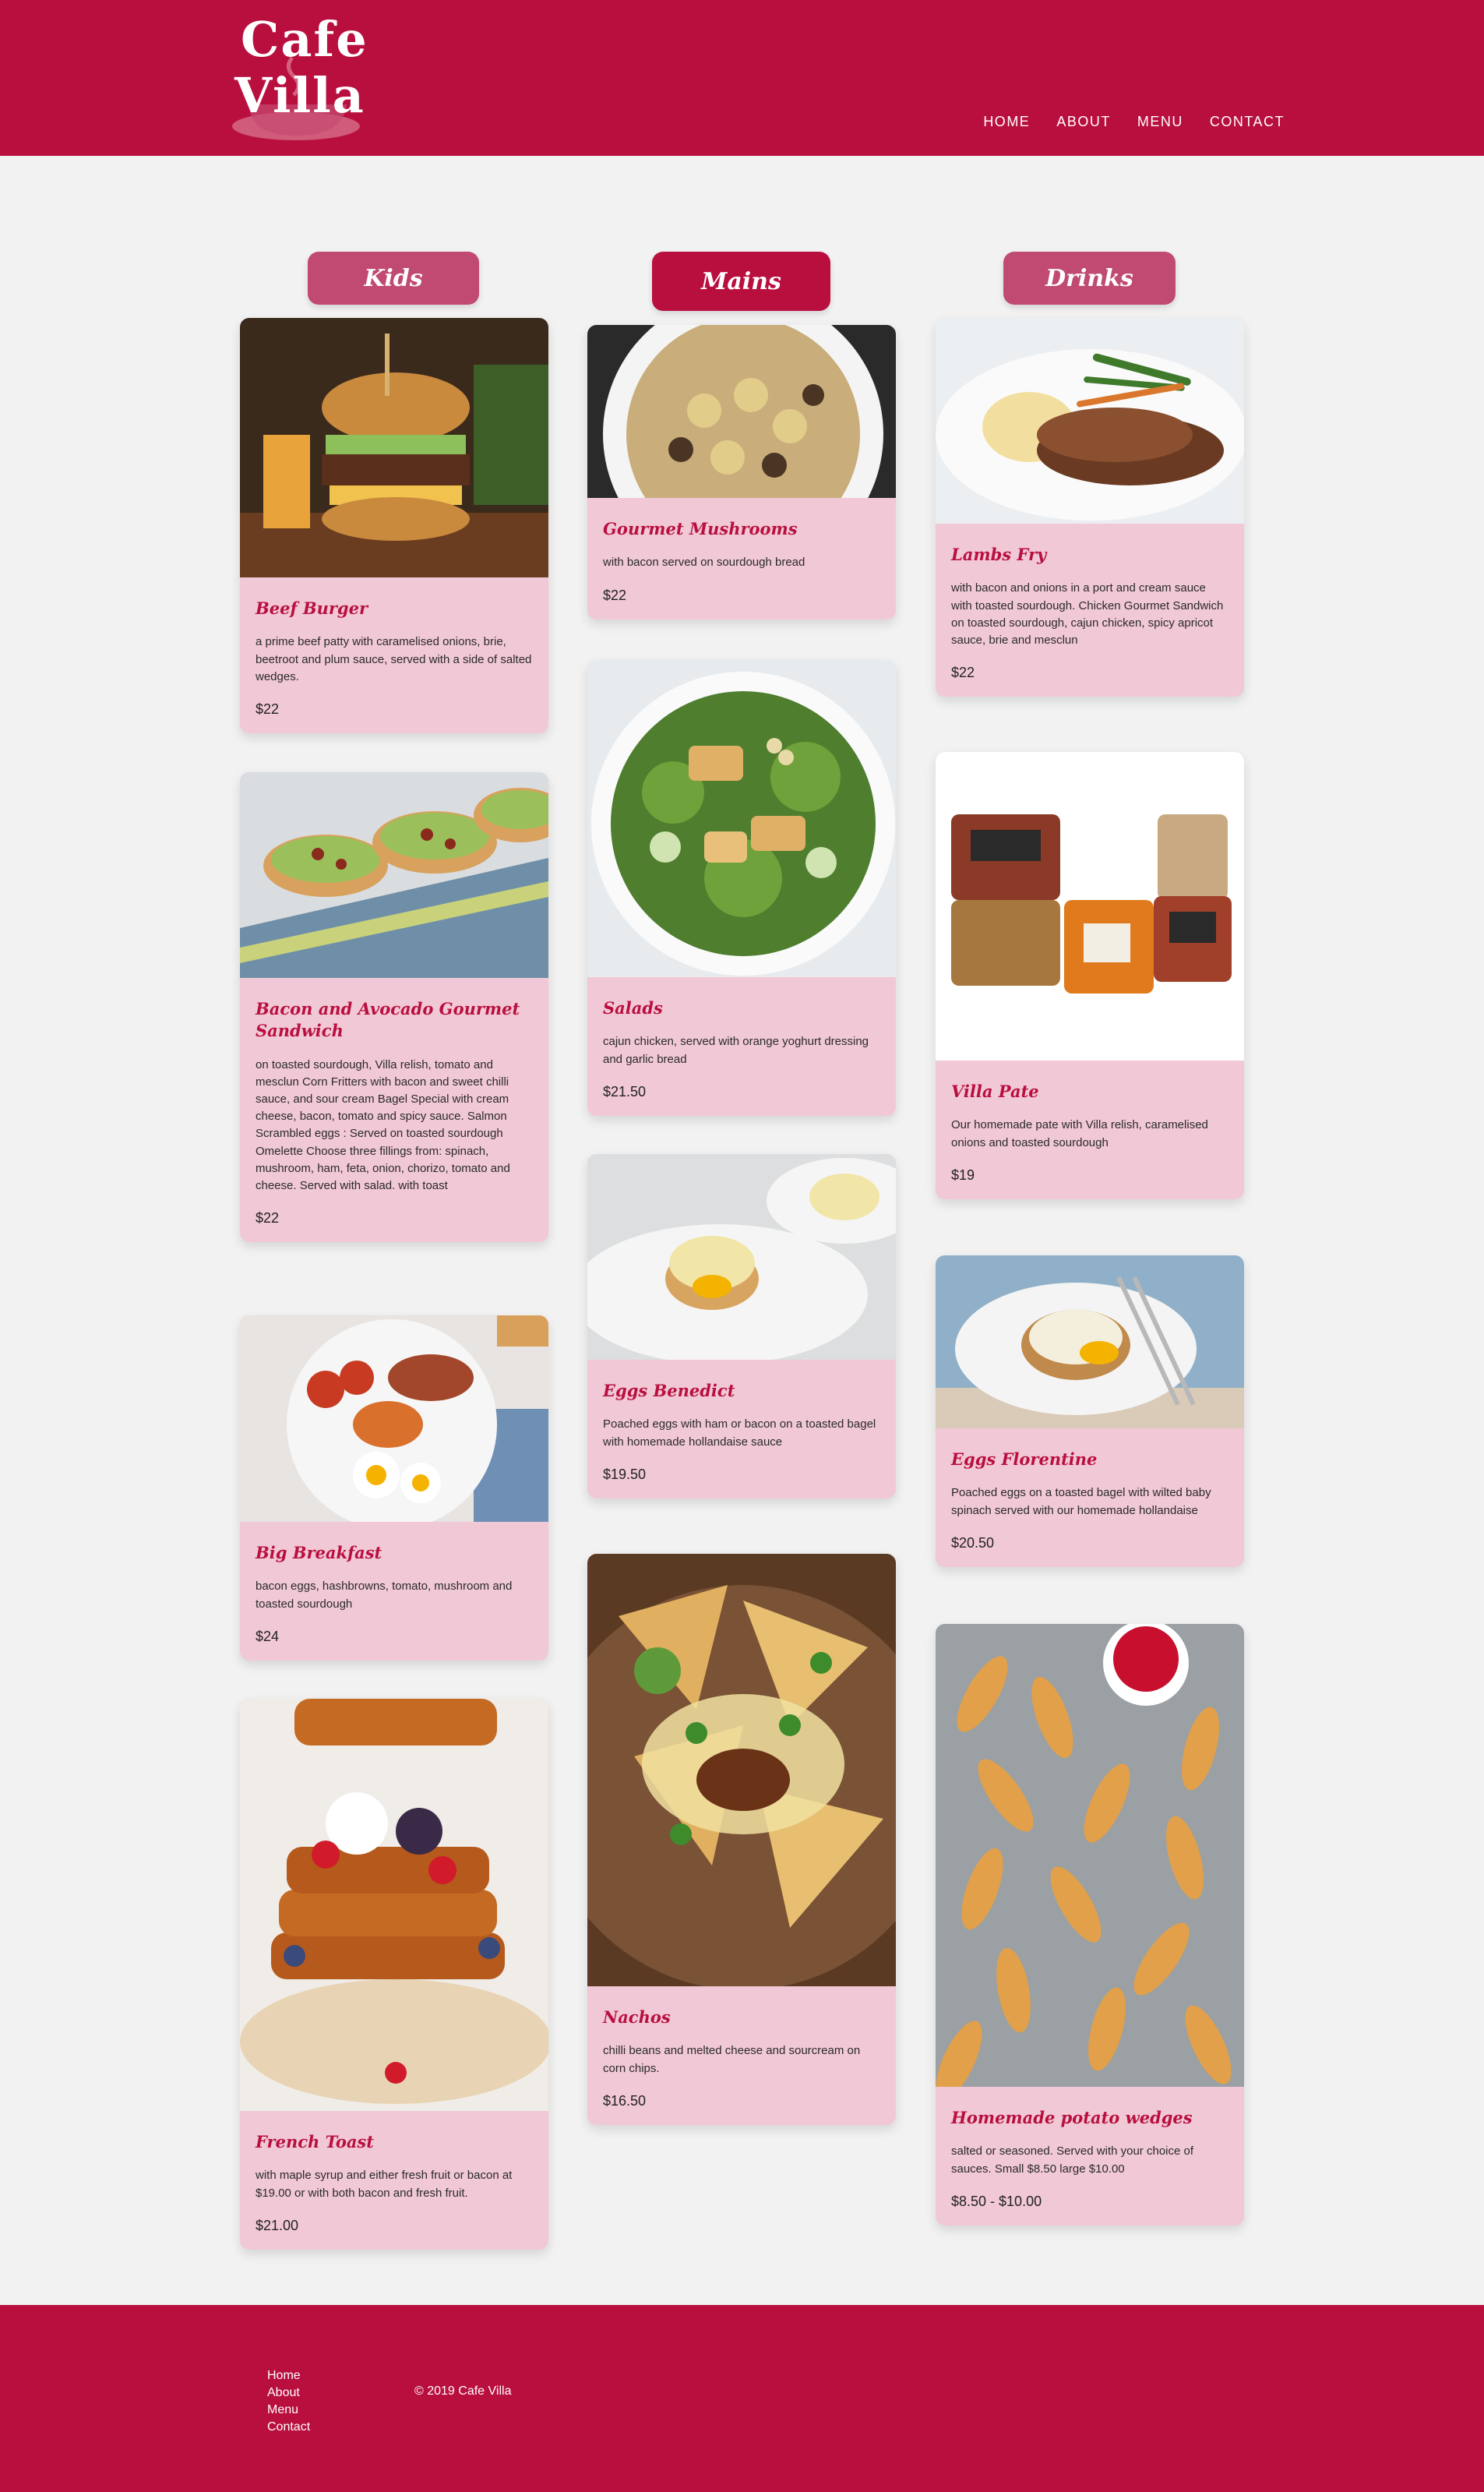 The image size is (1484, 2492). What do you see at coordinates (973, 1542) in the screenshot?
I see `item-price: $20.50` at bounding box center [973, 1542].